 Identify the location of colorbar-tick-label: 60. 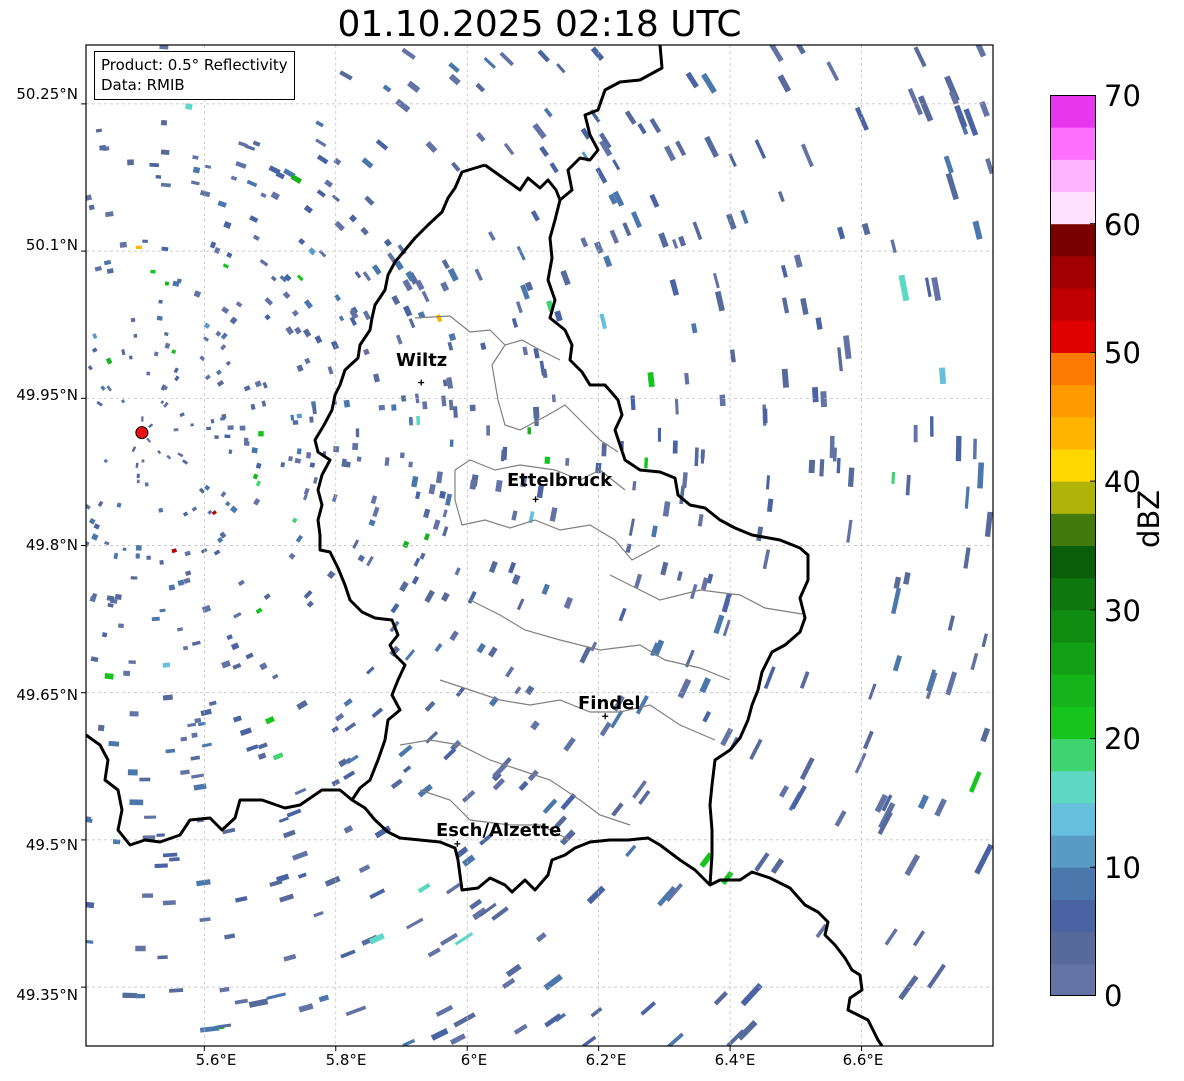
(1122, 225).